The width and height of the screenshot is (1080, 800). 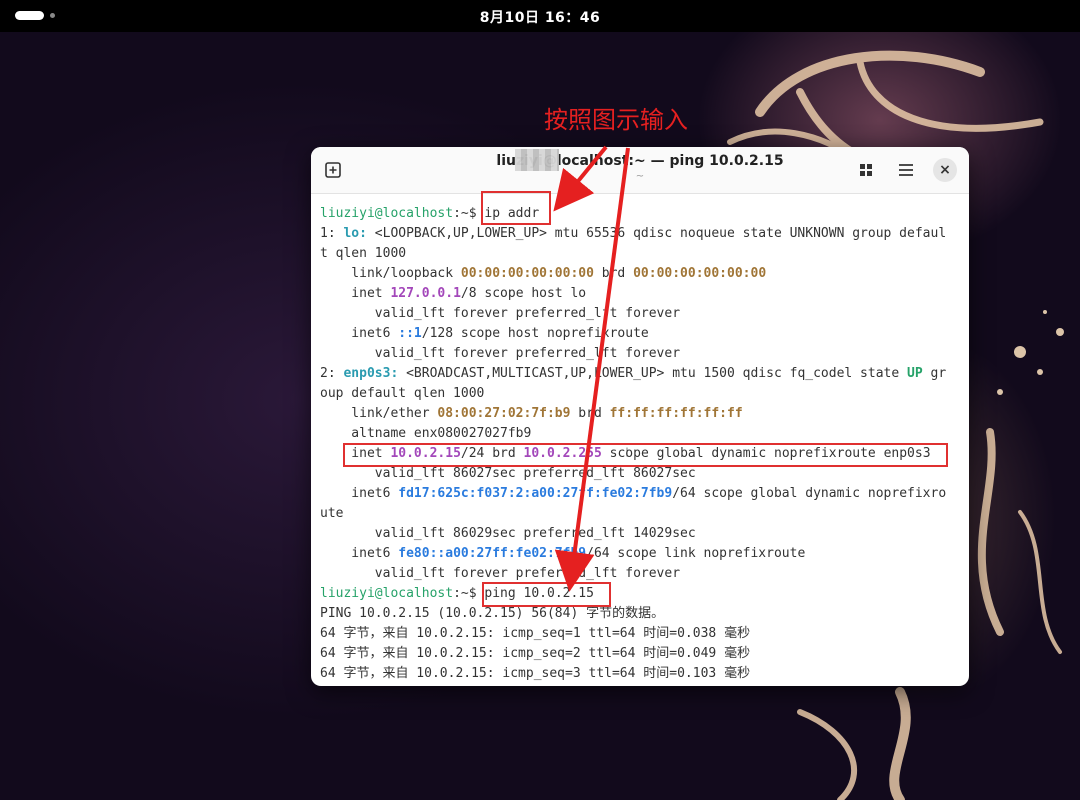 What do you see at coordinates (627, 452) in the screenshot?
I see `text-cursor-ibeam-icon` at bounding box center [627, 452].